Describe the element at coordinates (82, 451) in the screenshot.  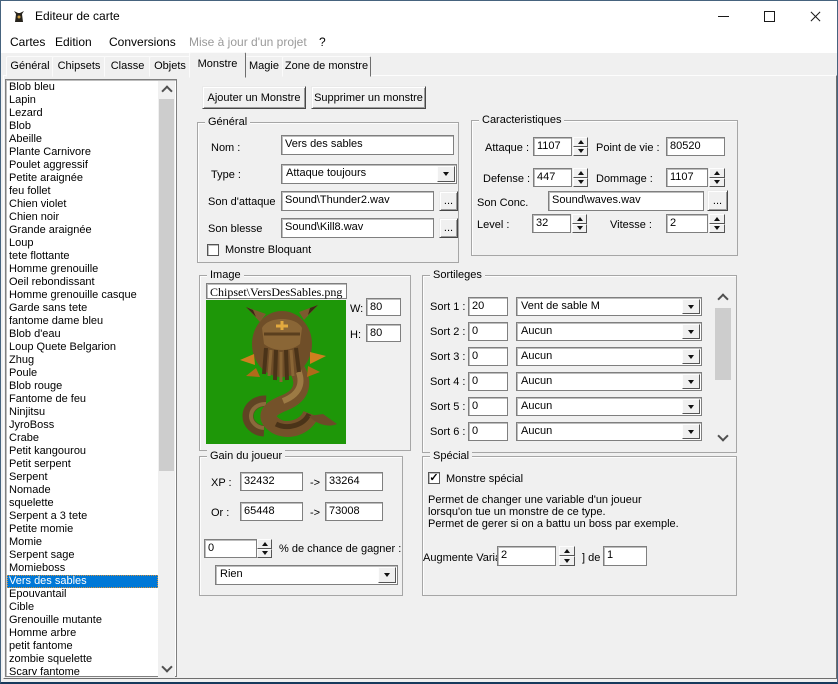
I see `list-item: Petit kangourou` at that location.